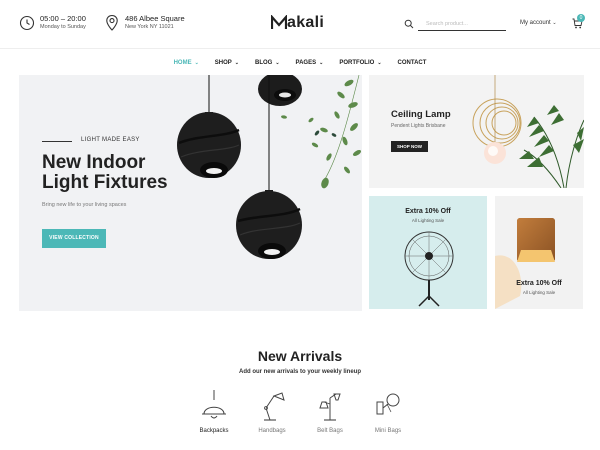 The height and width of the screenshot is (450, 600). Describe the element at coordinates (388, 404) in the screenshot. I see `wall-lamp-icon` at that location.